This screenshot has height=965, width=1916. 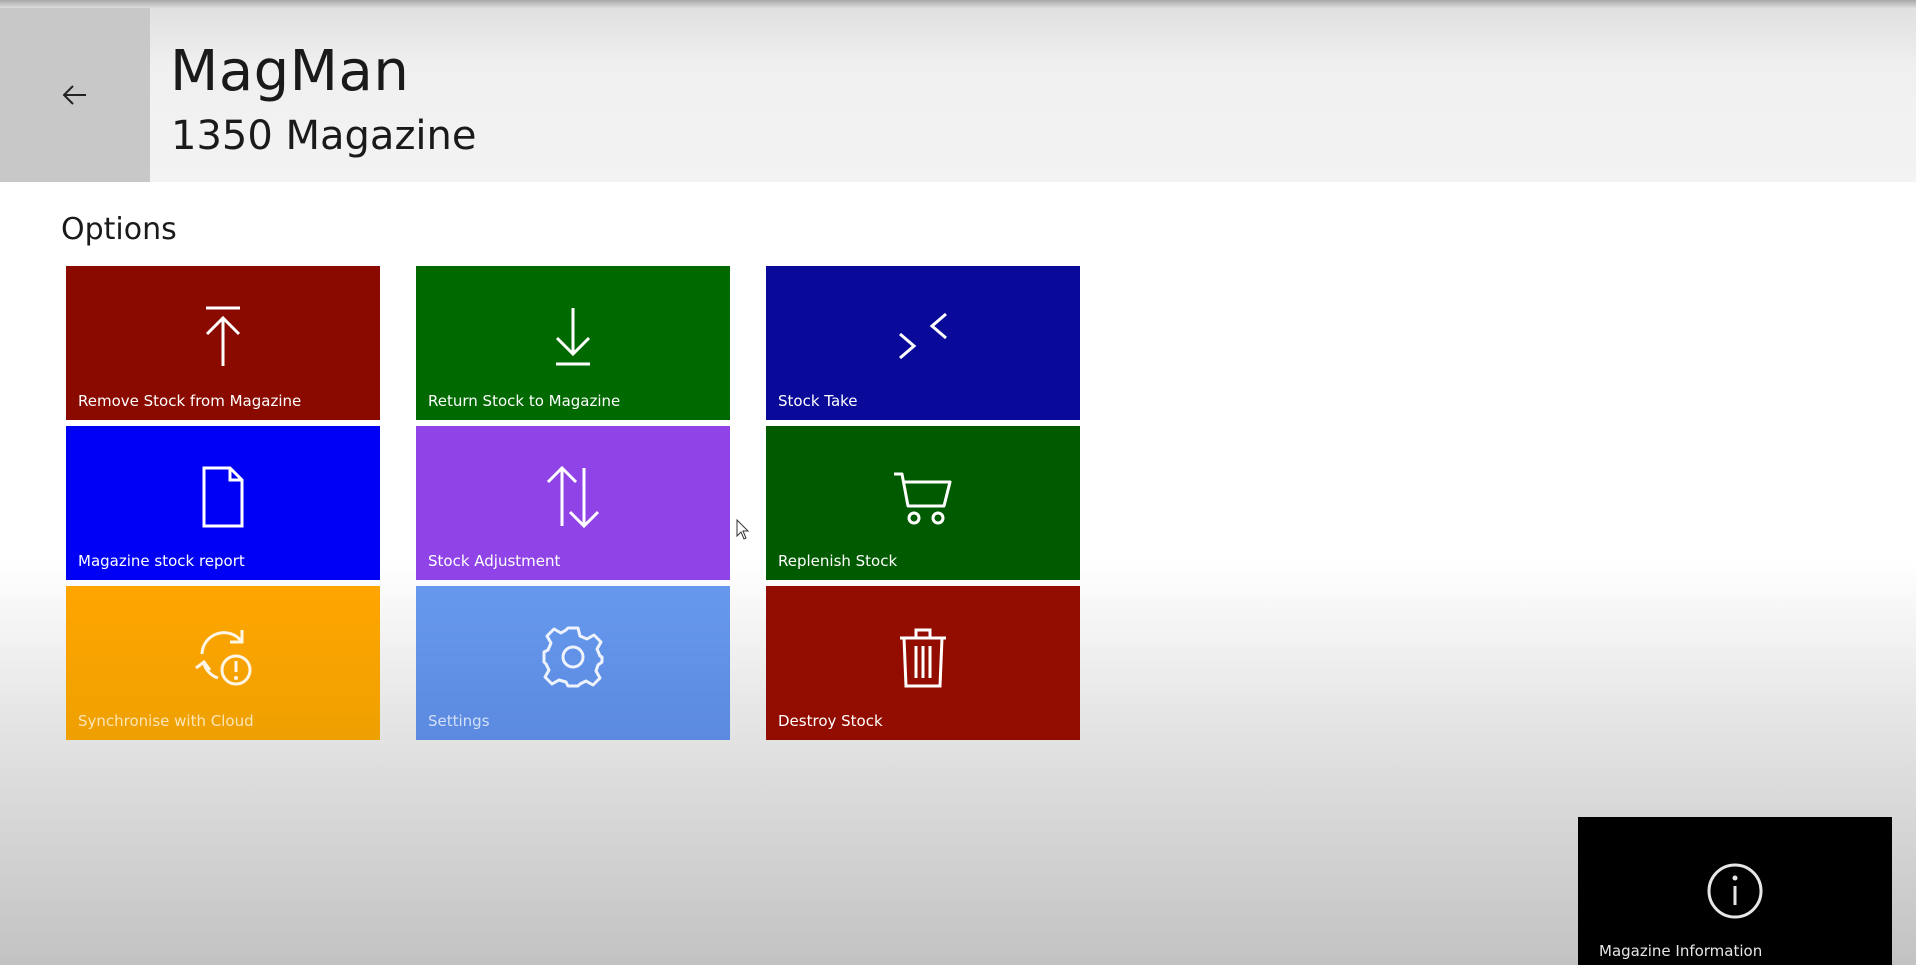 What do you see at coordinates (573, 337) in the screenshot?
I see `arrow-down-to-bar-icon` at bounding box center [573, 337].